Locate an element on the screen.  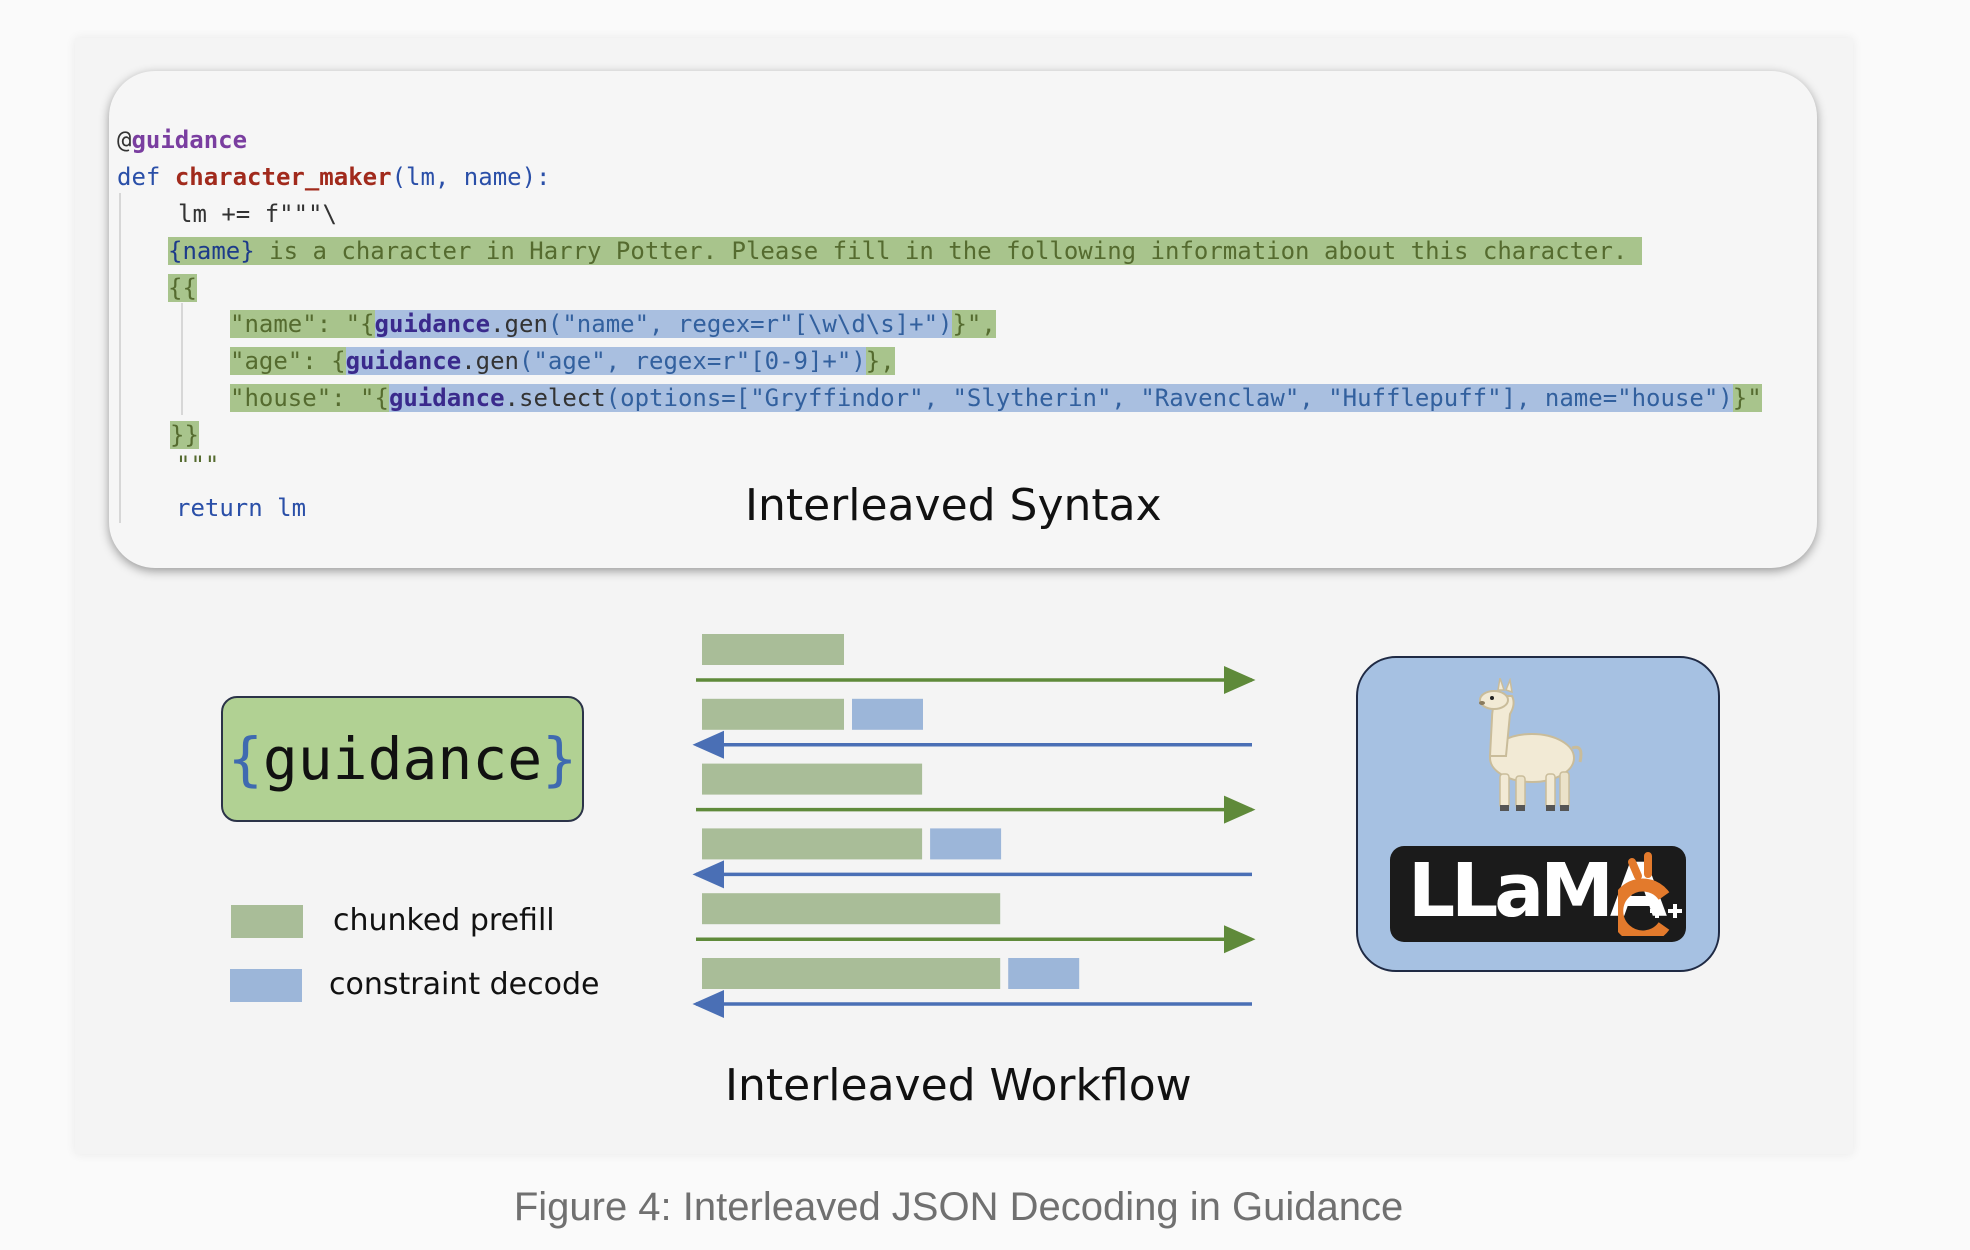
llama-icon is located at coordinates (1531, 744).